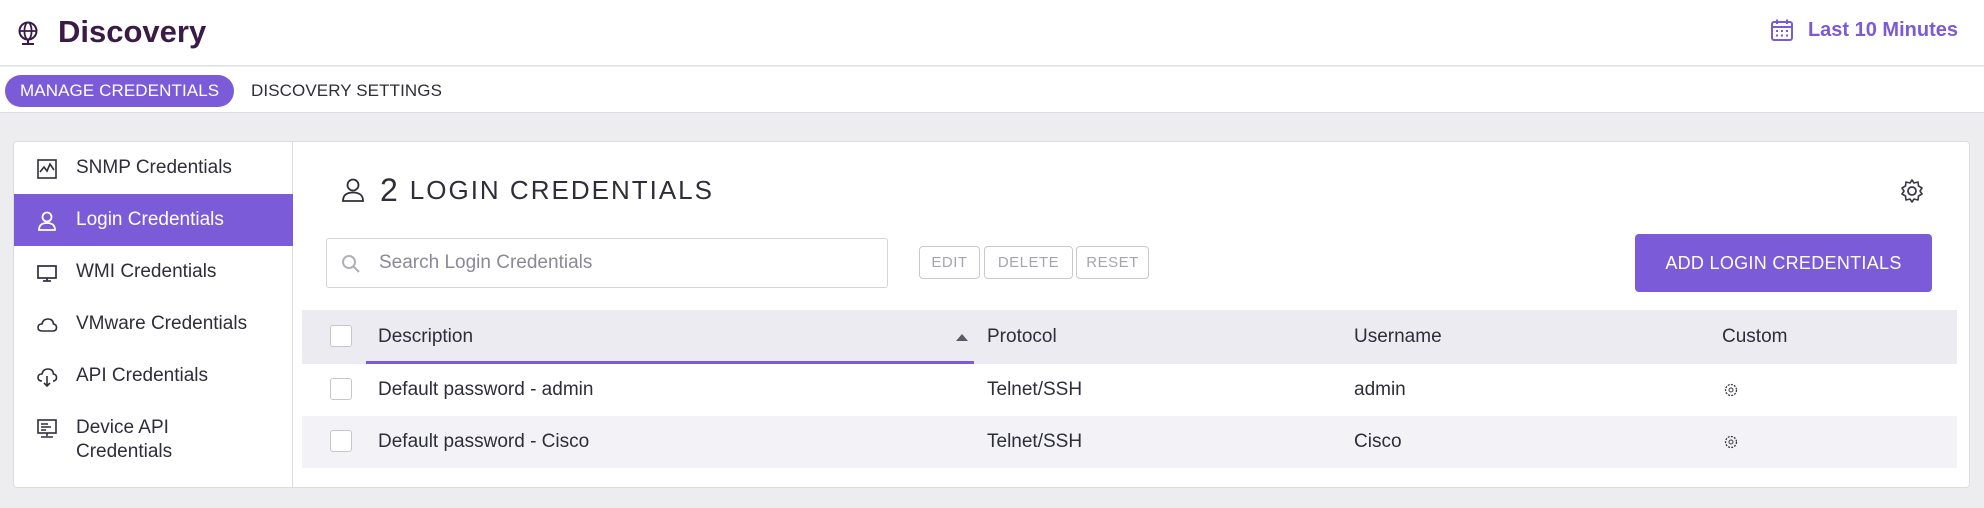  I want to click on page-title: Discovery, so click(132, 31).